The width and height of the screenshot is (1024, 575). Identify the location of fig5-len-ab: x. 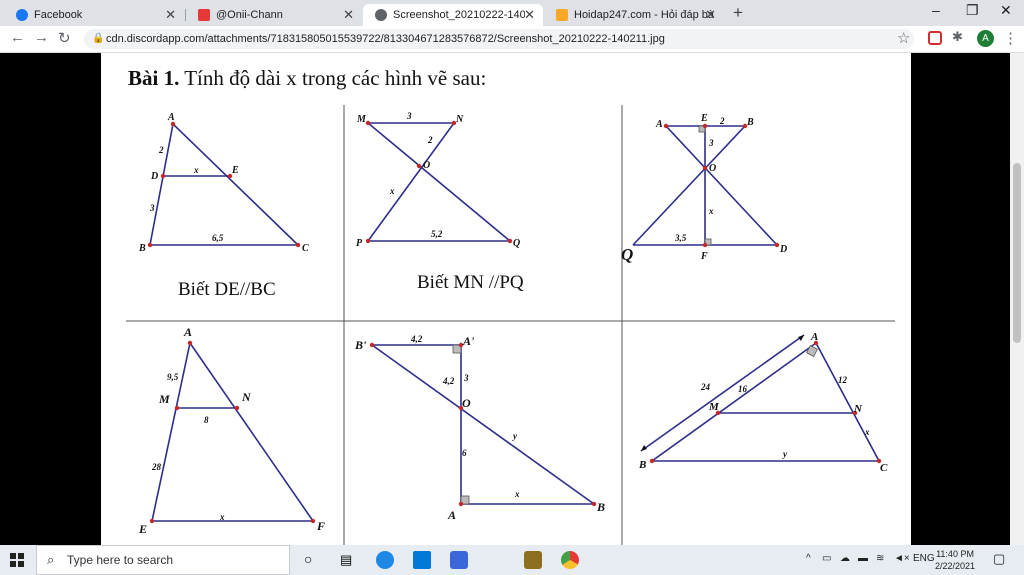
(517, 494).